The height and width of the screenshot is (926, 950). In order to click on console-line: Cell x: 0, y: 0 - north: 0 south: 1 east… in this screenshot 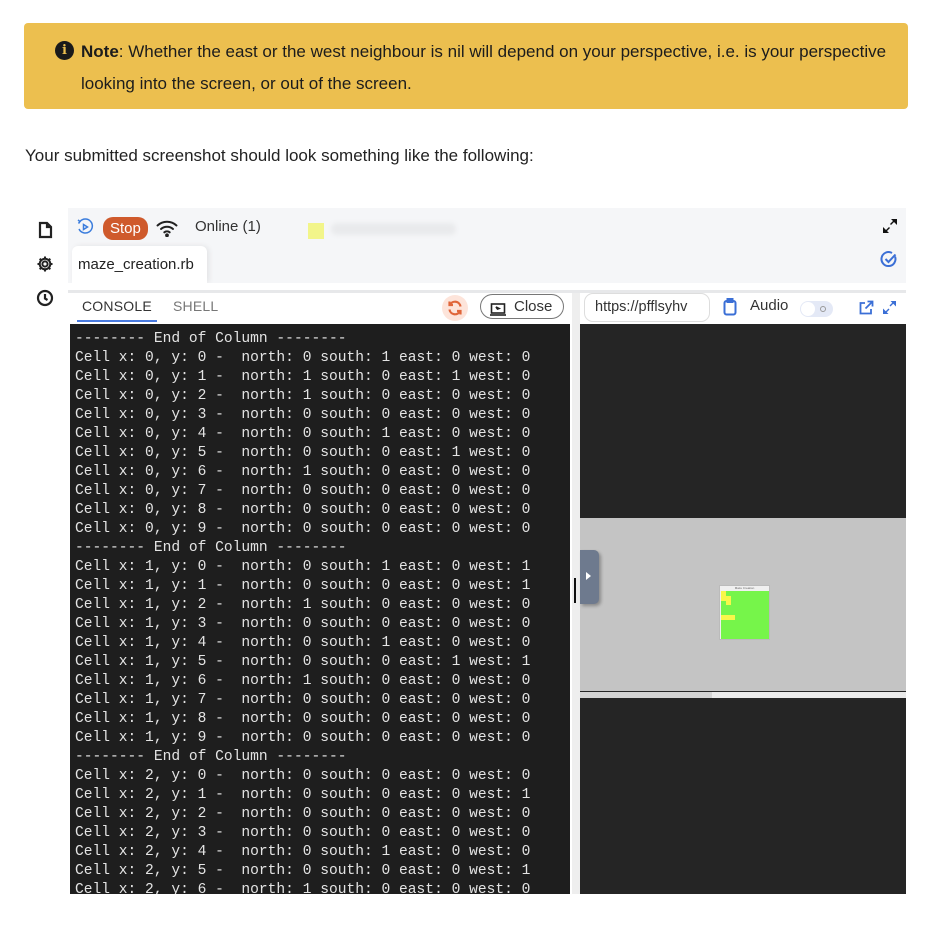, I will do `click(303, 358)`.